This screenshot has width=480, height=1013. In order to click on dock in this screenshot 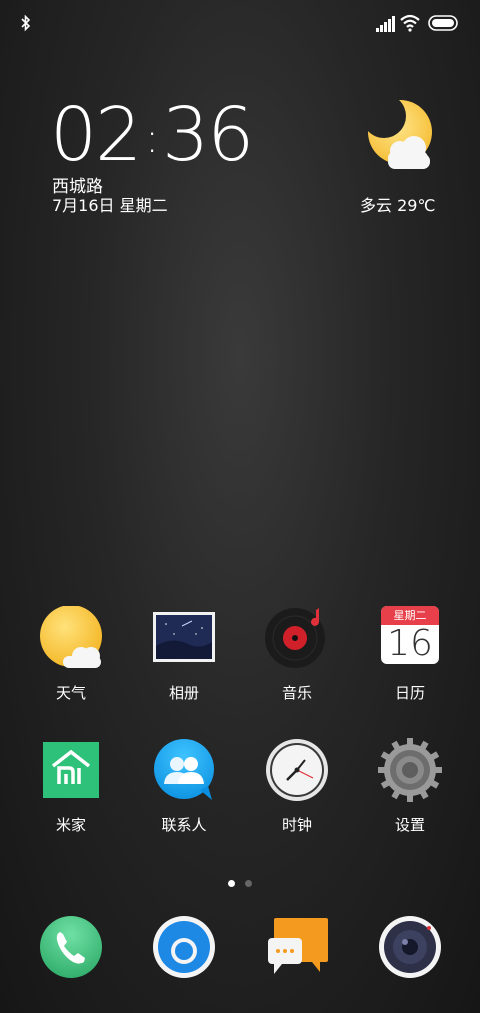, I will do `click(240, 949)`.